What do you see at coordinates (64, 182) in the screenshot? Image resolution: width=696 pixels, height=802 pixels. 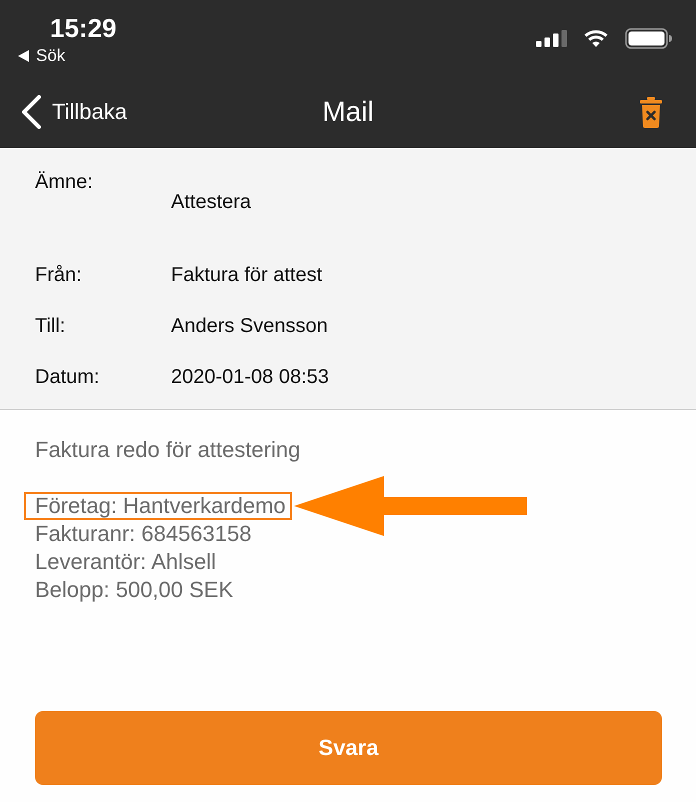 I see `field-label: Ämne:` at bounding box center [64, 182].